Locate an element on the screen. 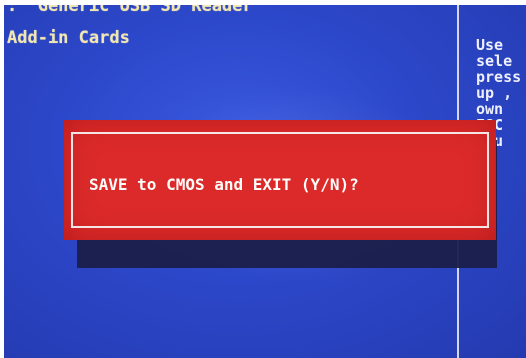  dialog-message: SAVE to CMOS and EXIT (Y/N)? is located at coordinates (224, 184).